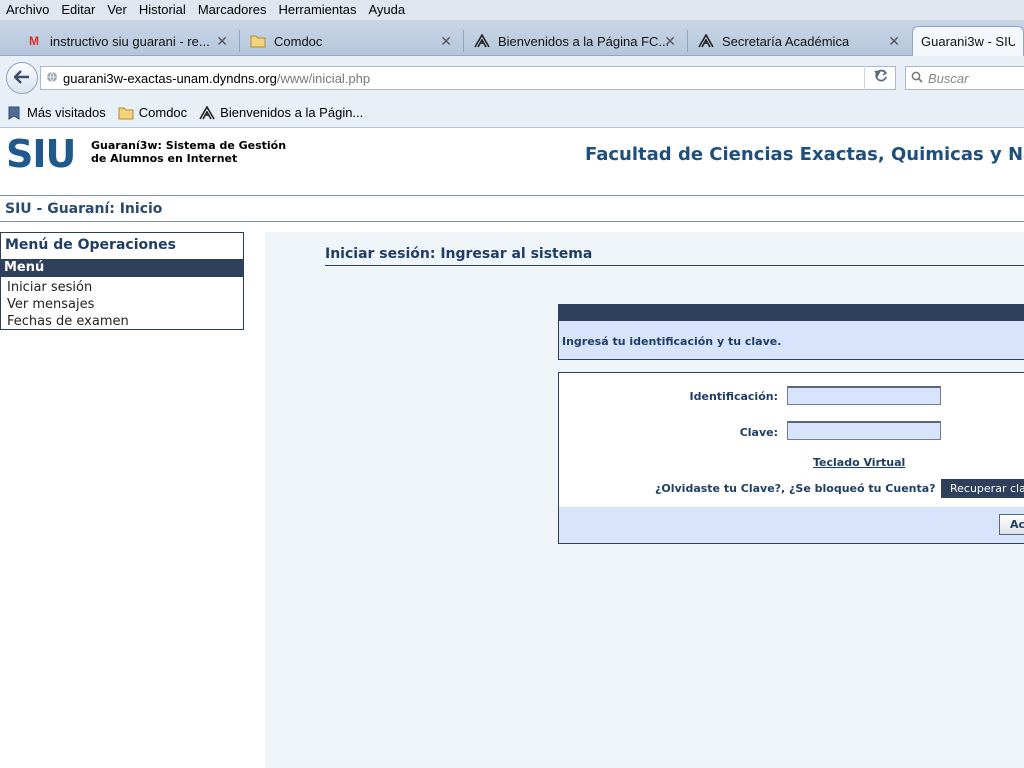 This screenshot has height=768, width=1024. I want to click on tab-secretaria: Secretaría Académica ✕, so click(801, 41).